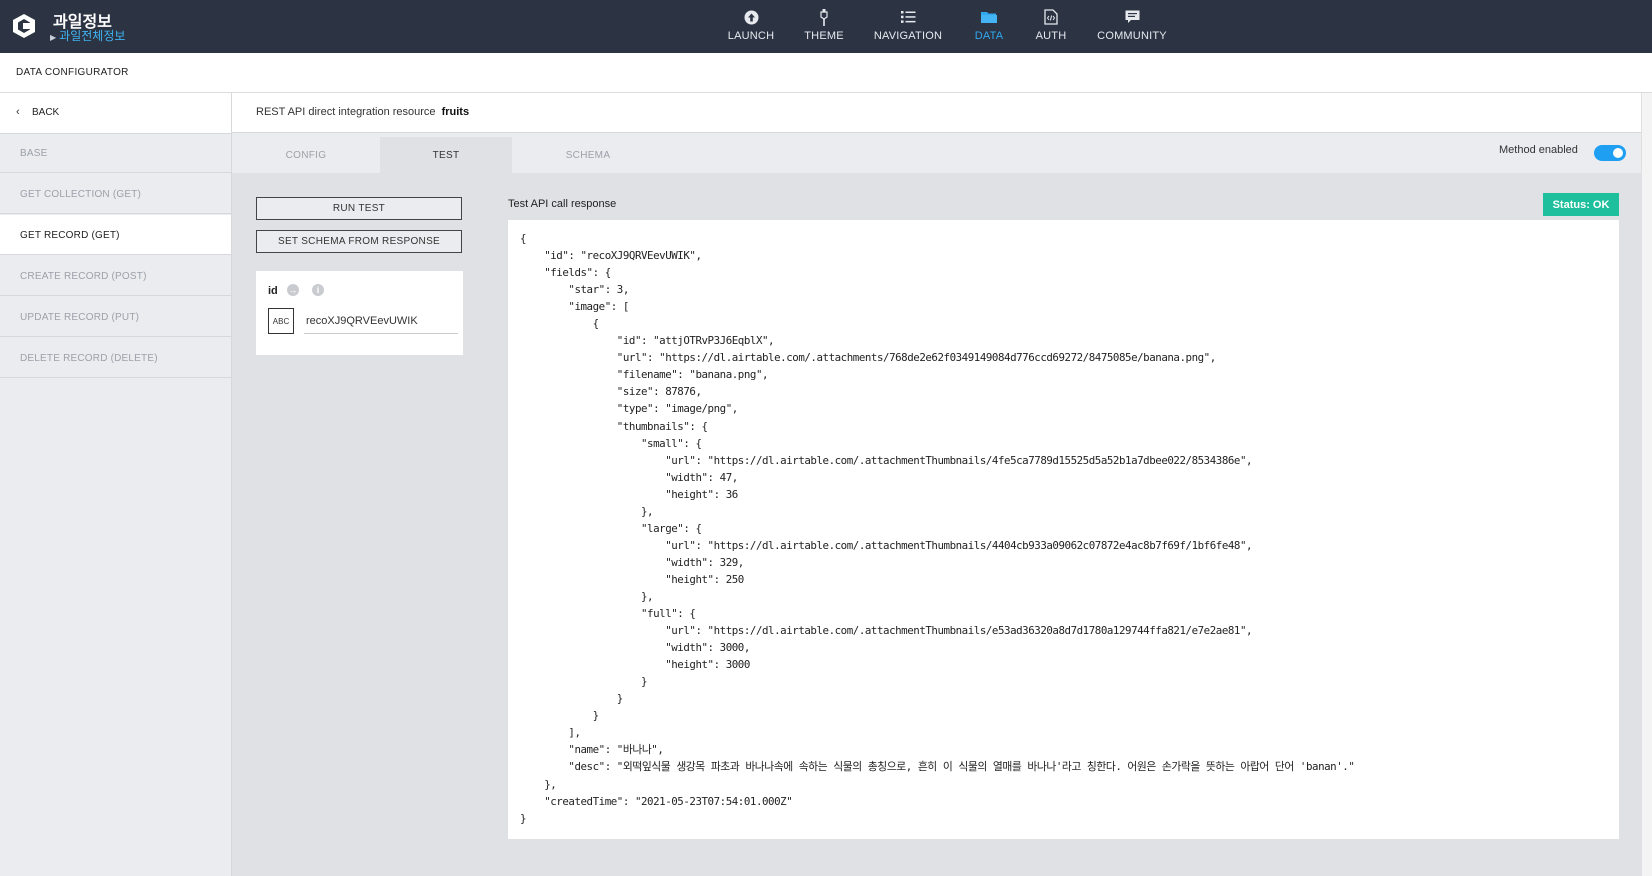 This screenshot has height=876, width=1652. Describe the element at coordinates (1618, 153) in the screenshot. I see `toggle-knob` at that location.